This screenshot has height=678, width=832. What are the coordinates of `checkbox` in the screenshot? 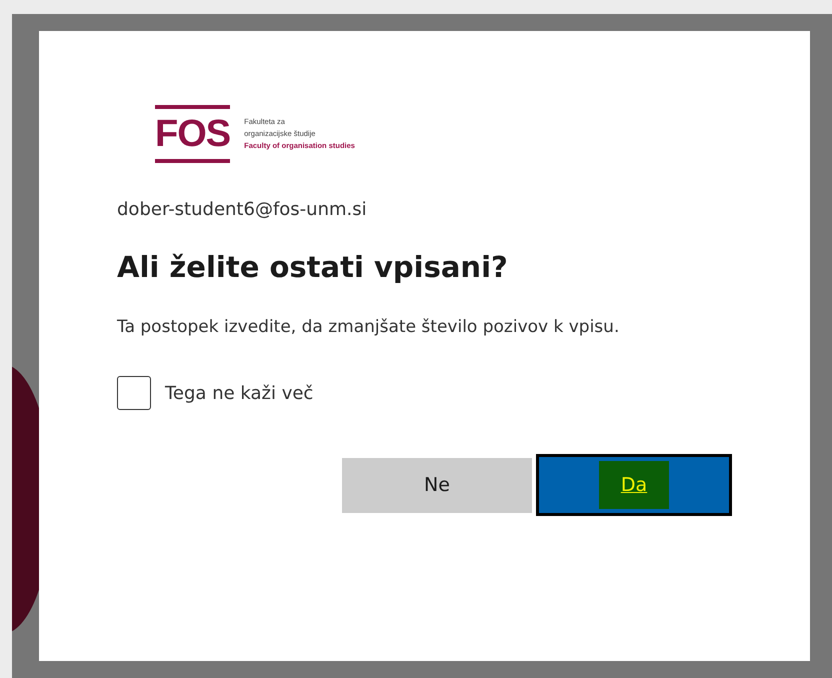 It's located at (134, 393).